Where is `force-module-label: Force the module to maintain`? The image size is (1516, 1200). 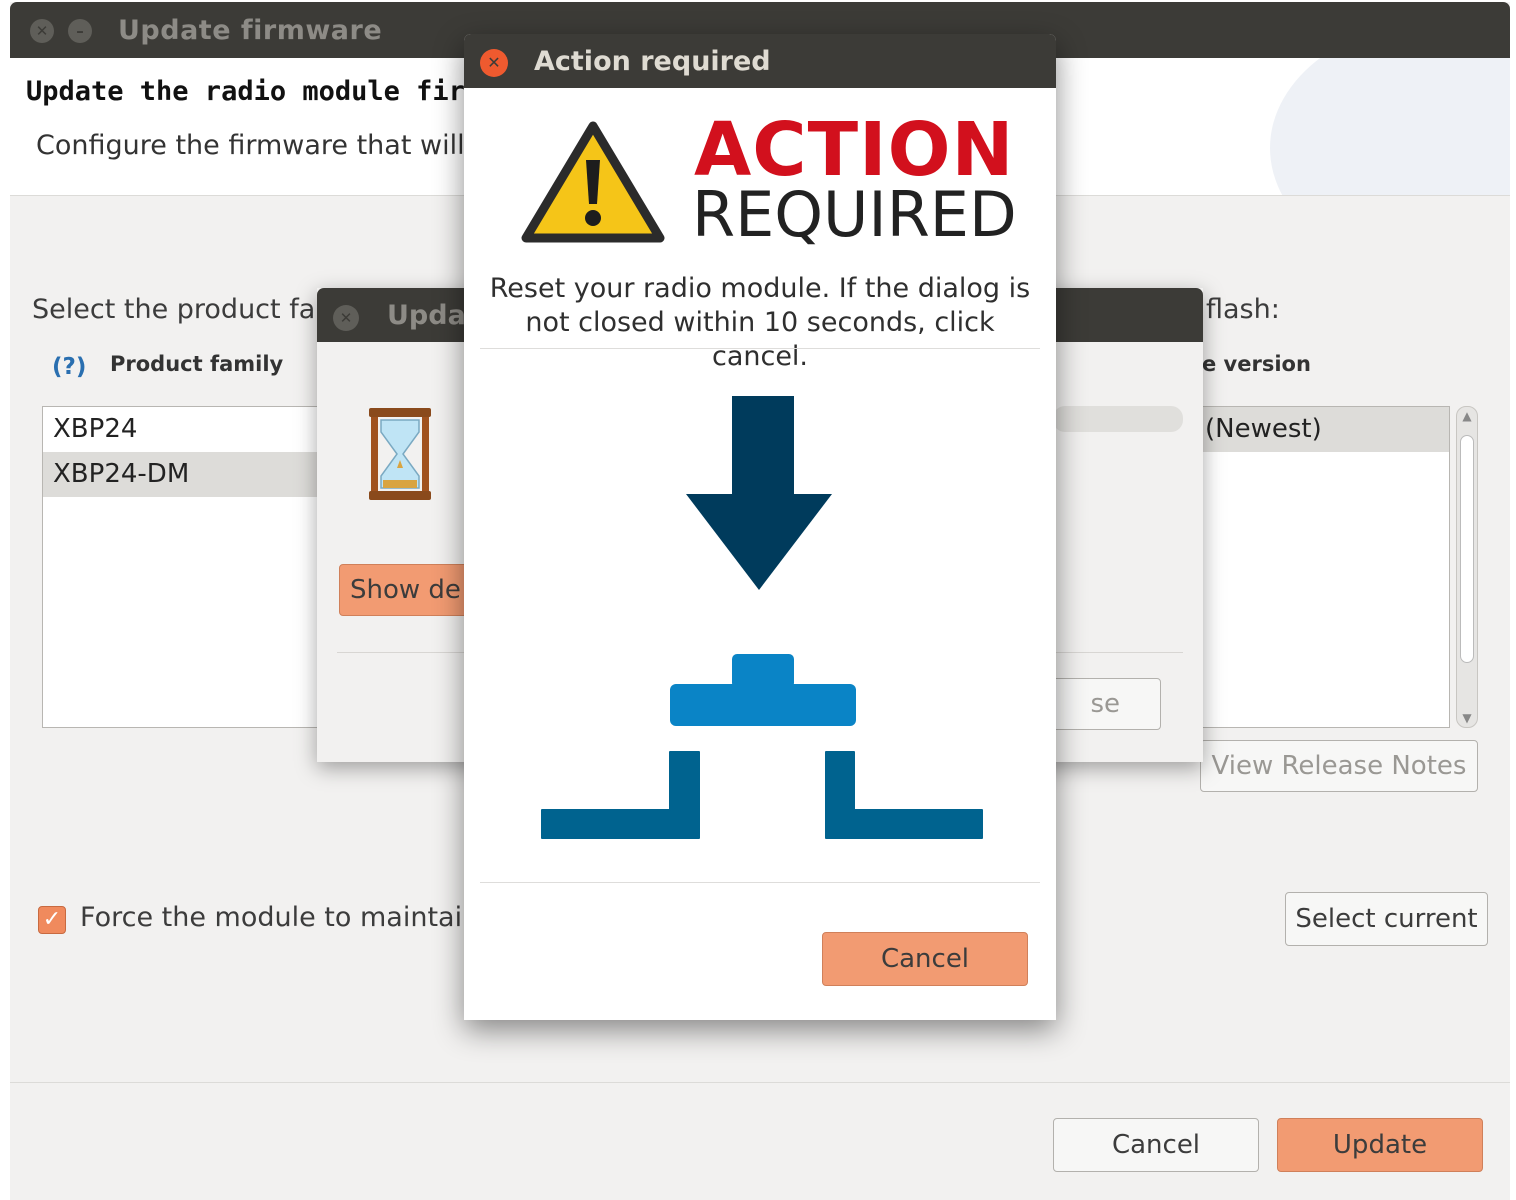
force-module-label: Force the module to maintain is located at coordinates (280, 917).